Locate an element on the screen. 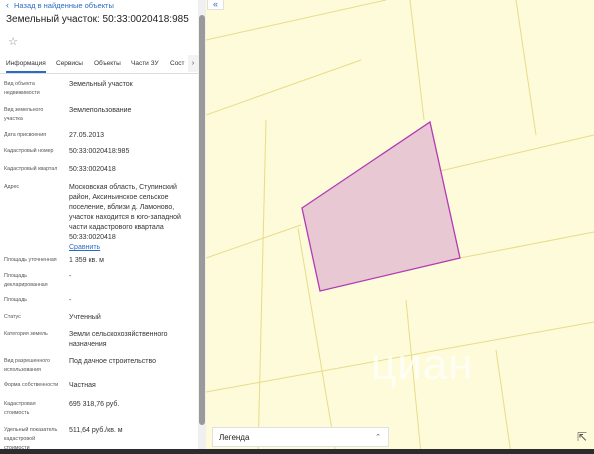 This screenshot has width=594, height=454. property-label: Кадастровая стоимость is located at coordinates (20, 408).